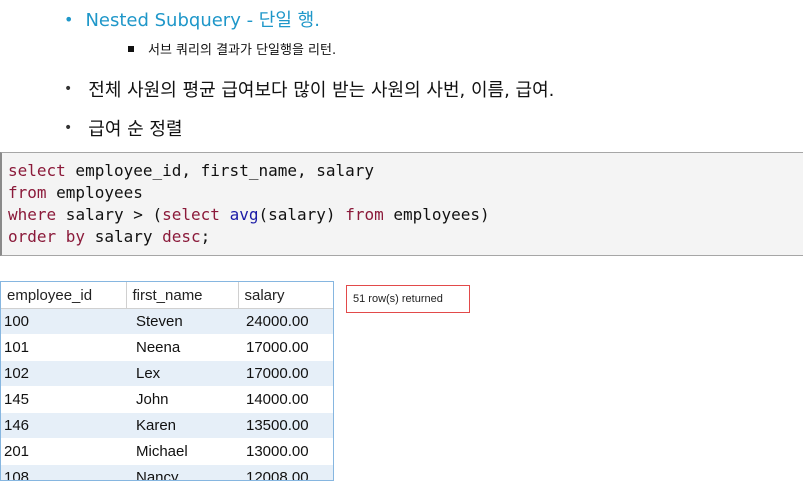 This screenshot has height=492, width=803. What do you see at coordinates (285, 295) in the screenshot?
I see `column-header-salary: salary` at bounding box center [285, 295].